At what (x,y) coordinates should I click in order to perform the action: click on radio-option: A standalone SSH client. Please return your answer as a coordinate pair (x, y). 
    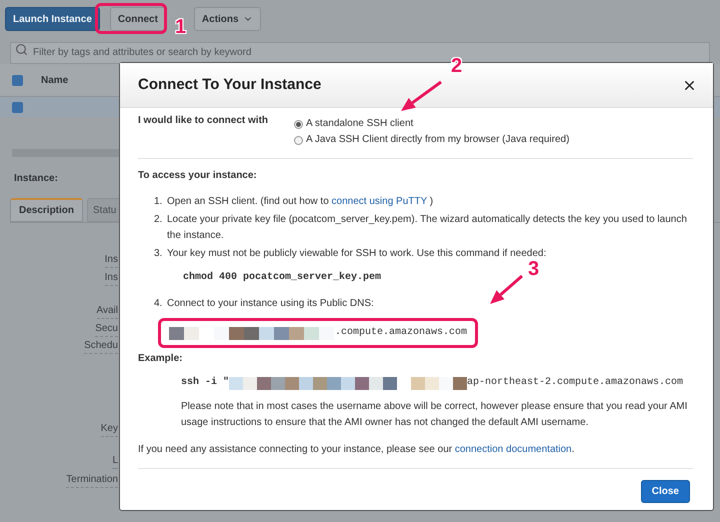
    Looking at the image, I should click on (432, 124).